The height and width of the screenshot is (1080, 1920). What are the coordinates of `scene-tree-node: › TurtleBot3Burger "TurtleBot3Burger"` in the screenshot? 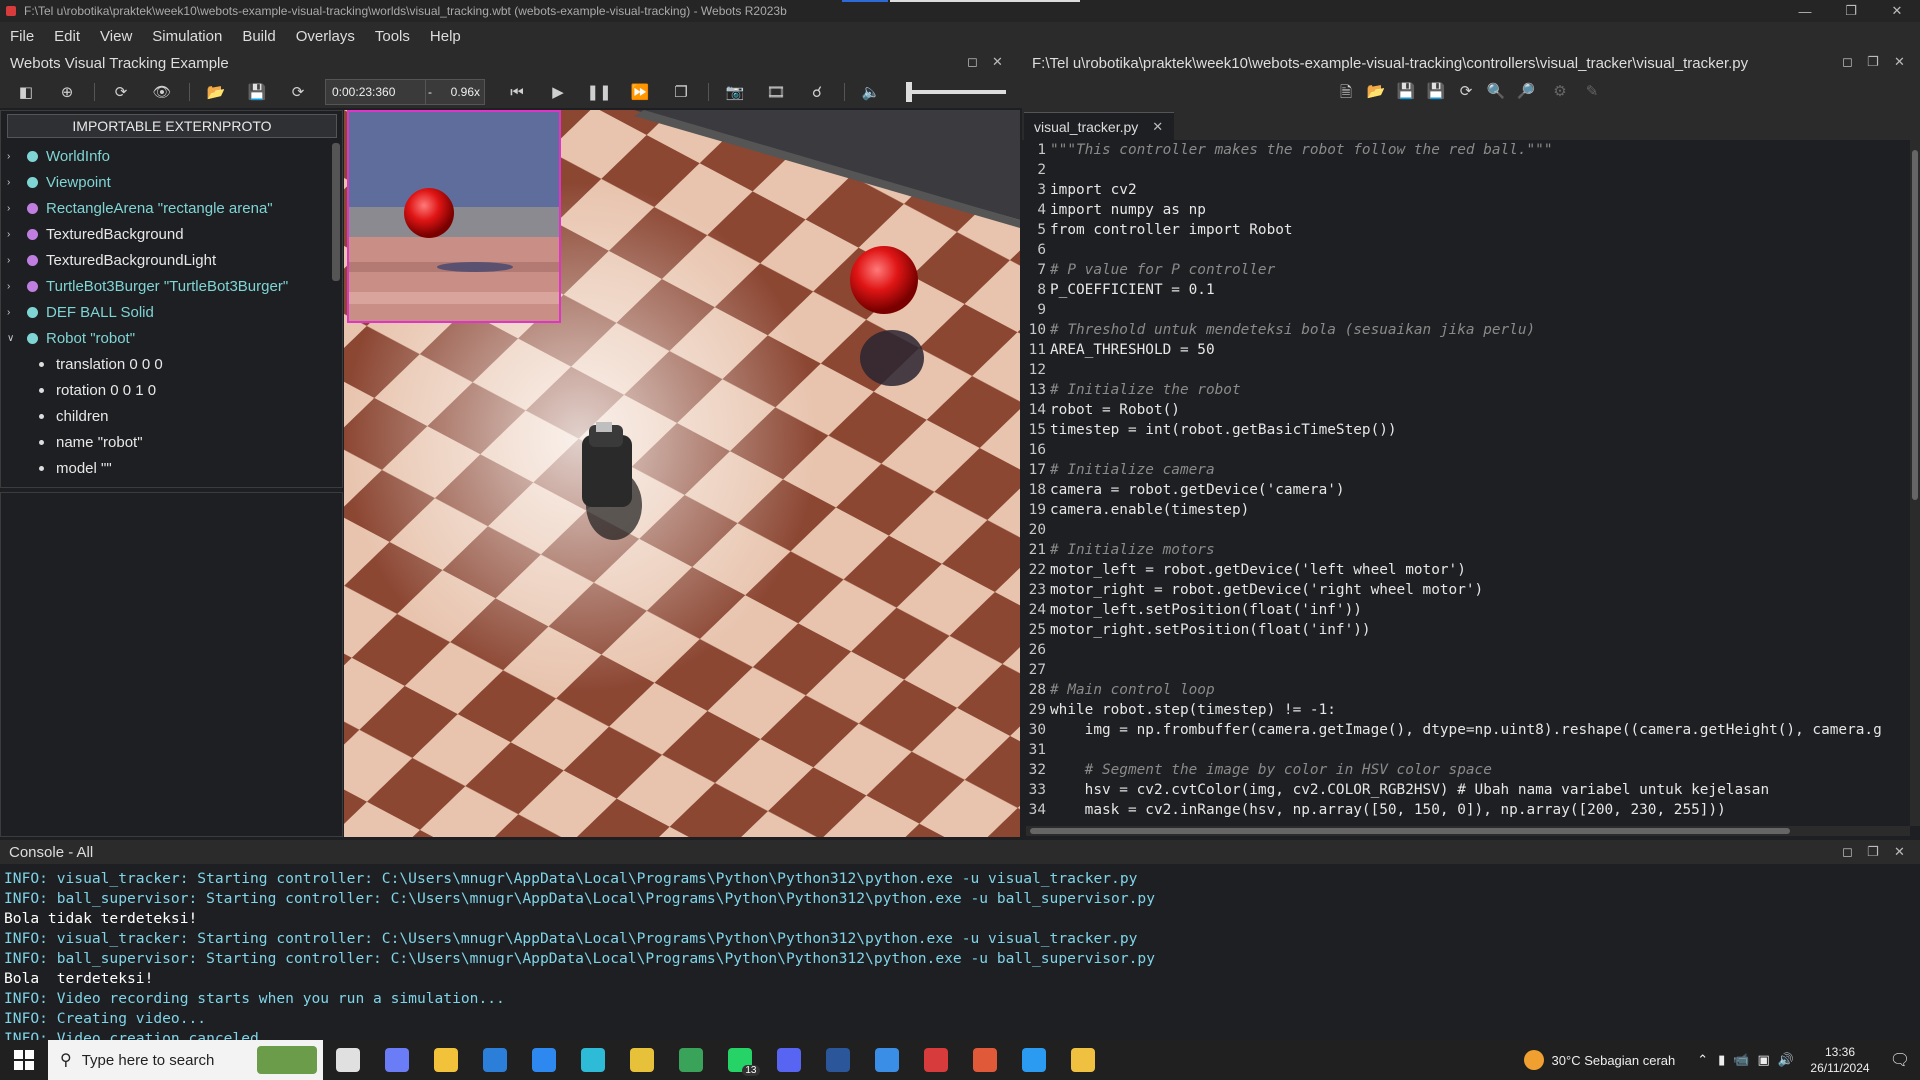 It's located at (166, 286).